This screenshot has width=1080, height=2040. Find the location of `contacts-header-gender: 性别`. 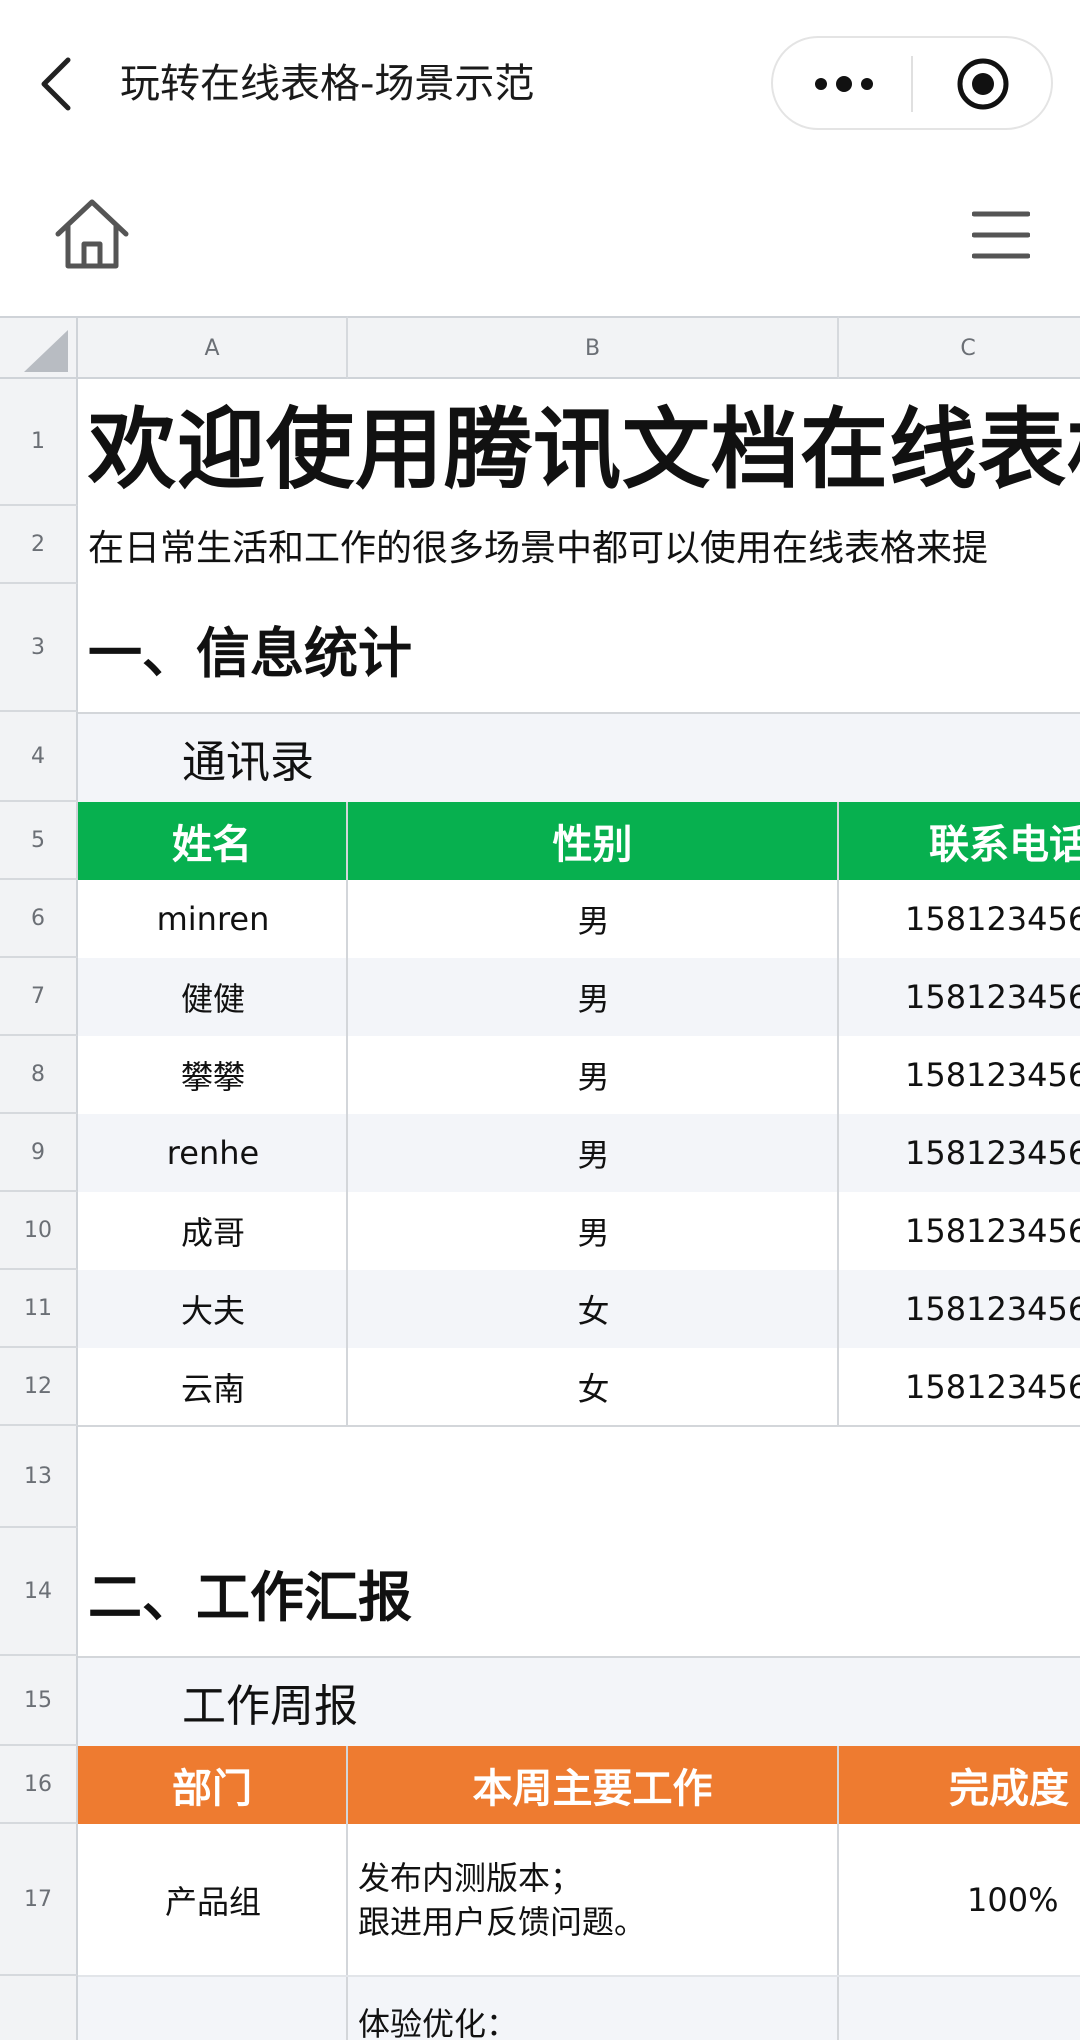

contacts-header-gender: 性别 is located at coordinates (592, 841).